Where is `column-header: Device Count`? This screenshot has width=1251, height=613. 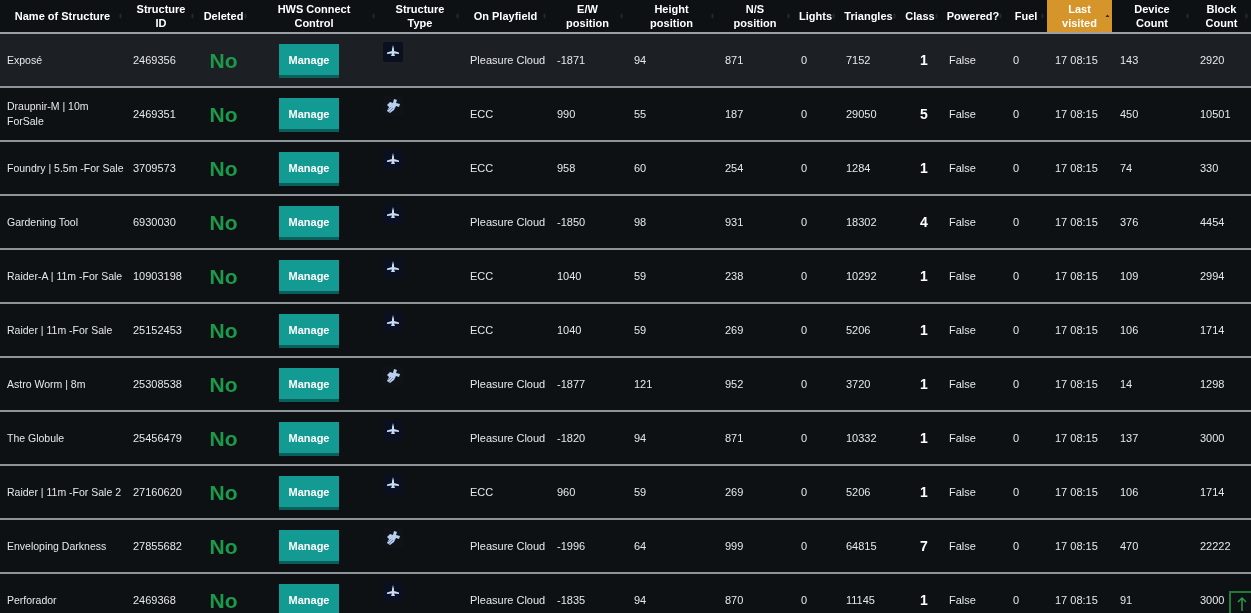 column-header: Device Count is located at coordinates (1152, 16).